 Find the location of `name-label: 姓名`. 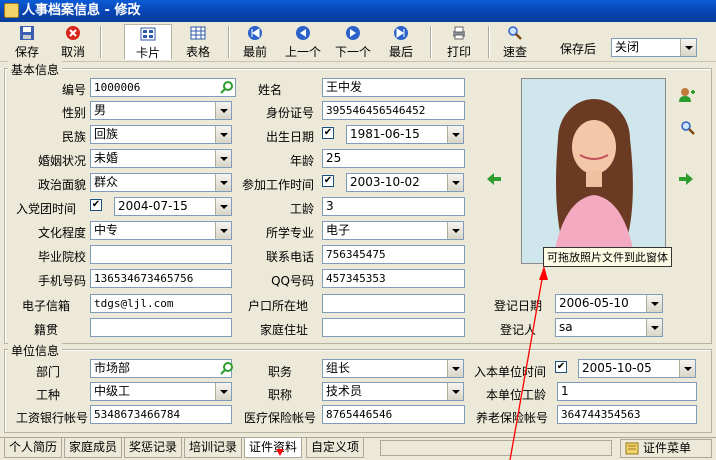

name-label: 姓名 is located at coordinates (269, 90).